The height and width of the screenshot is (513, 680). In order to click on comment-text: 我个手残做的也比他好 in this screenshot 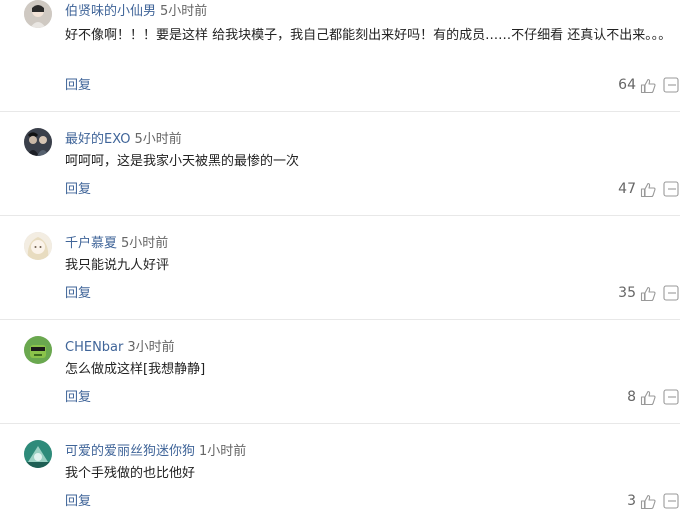, I will do `click(130, 473)`.